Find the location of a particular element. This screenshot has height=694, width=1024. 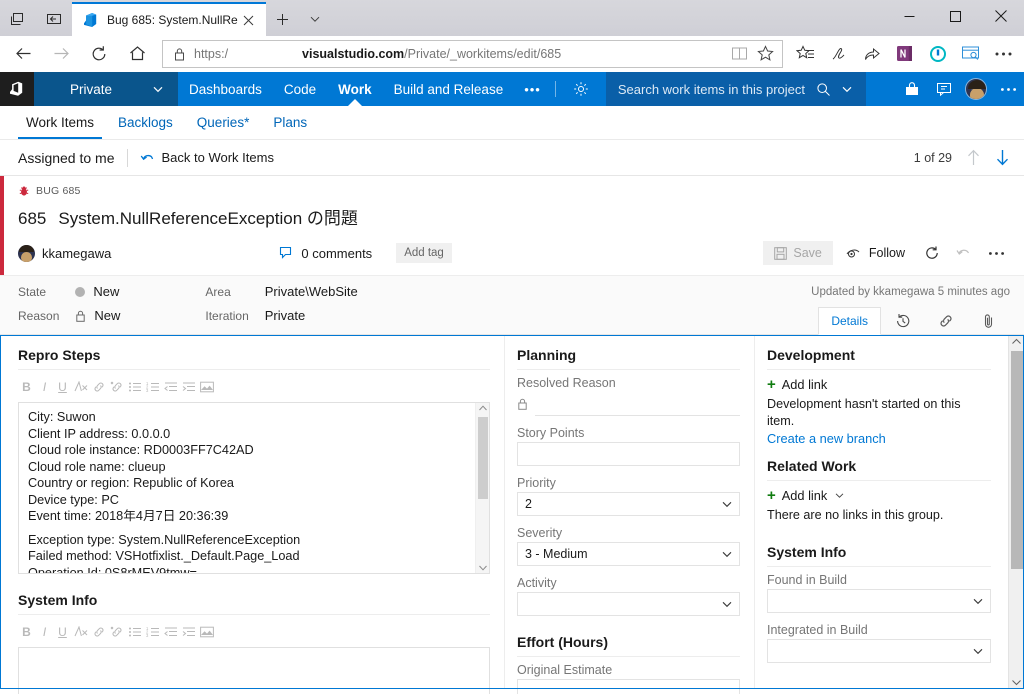

onenote-icon is located at coordinates (904, 54).